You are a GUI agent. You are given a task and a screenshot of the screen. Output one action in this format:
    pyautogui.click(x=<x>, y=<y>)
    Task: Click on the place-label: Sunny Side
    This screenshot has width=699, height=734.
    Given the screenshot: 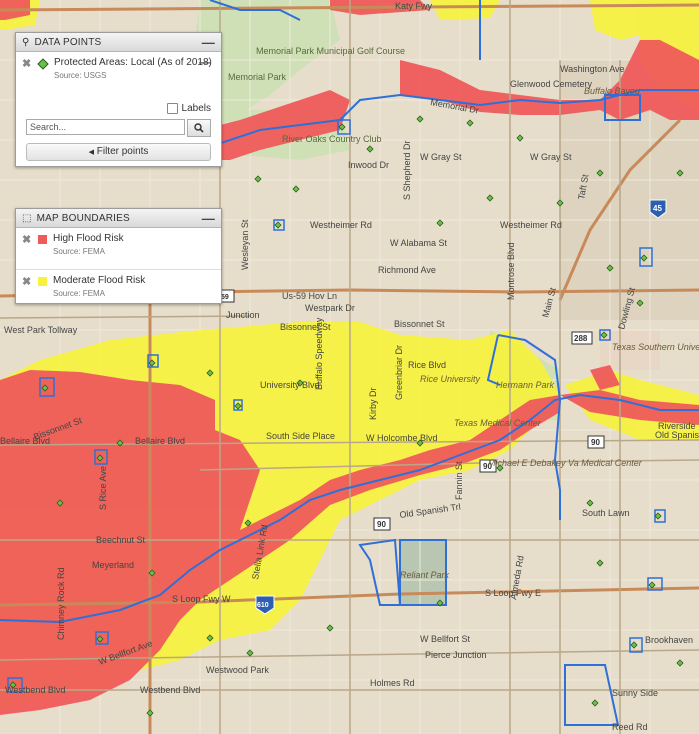 What is the action you would take?
    pyautogui.click(x=635, y=693)
    